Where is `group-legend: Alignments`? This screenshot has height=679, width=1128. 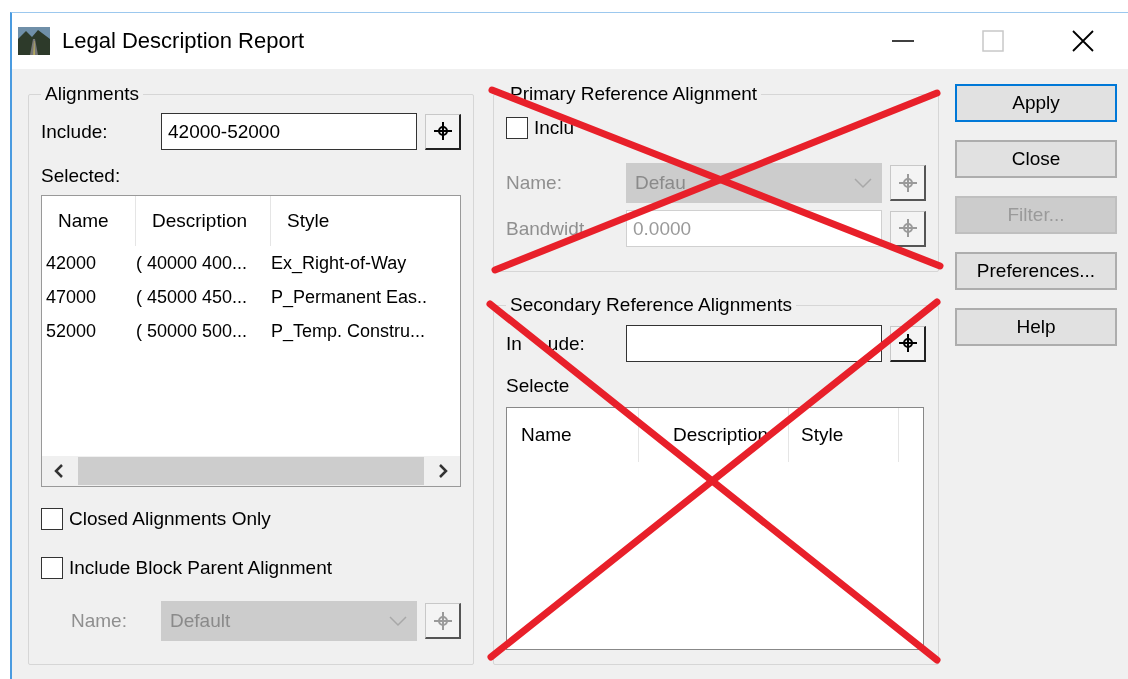 group-legend: Alignments is located at coordinates (92, 94).